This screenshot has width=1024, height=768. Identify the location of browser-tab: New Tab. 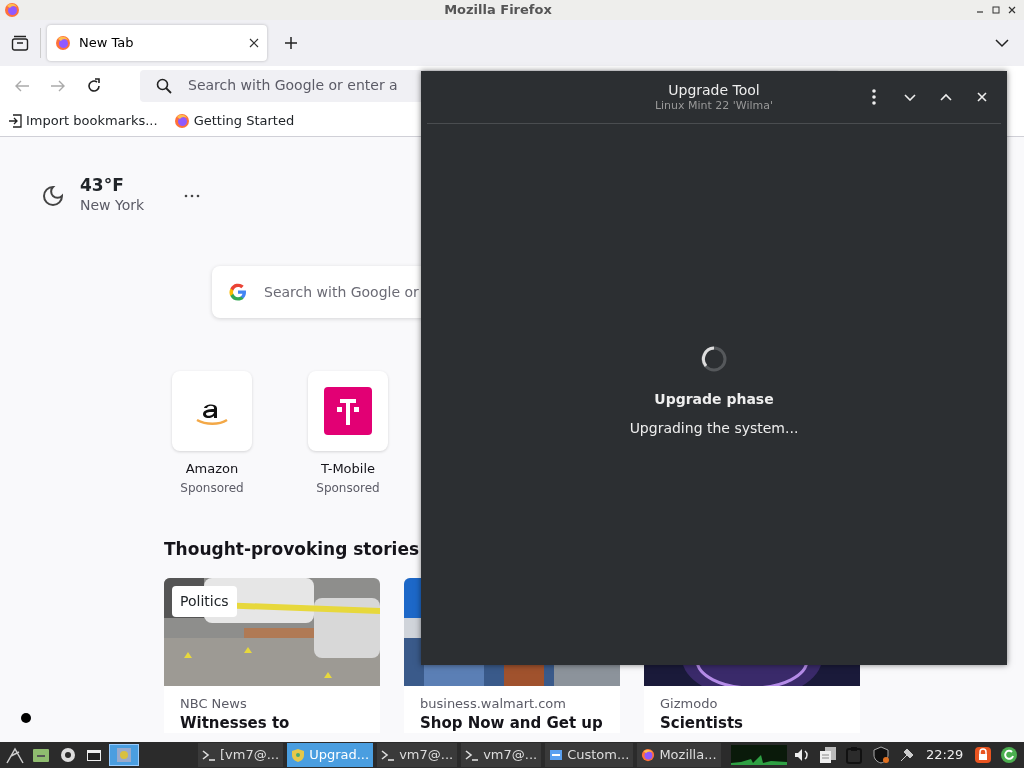
(157, 43).